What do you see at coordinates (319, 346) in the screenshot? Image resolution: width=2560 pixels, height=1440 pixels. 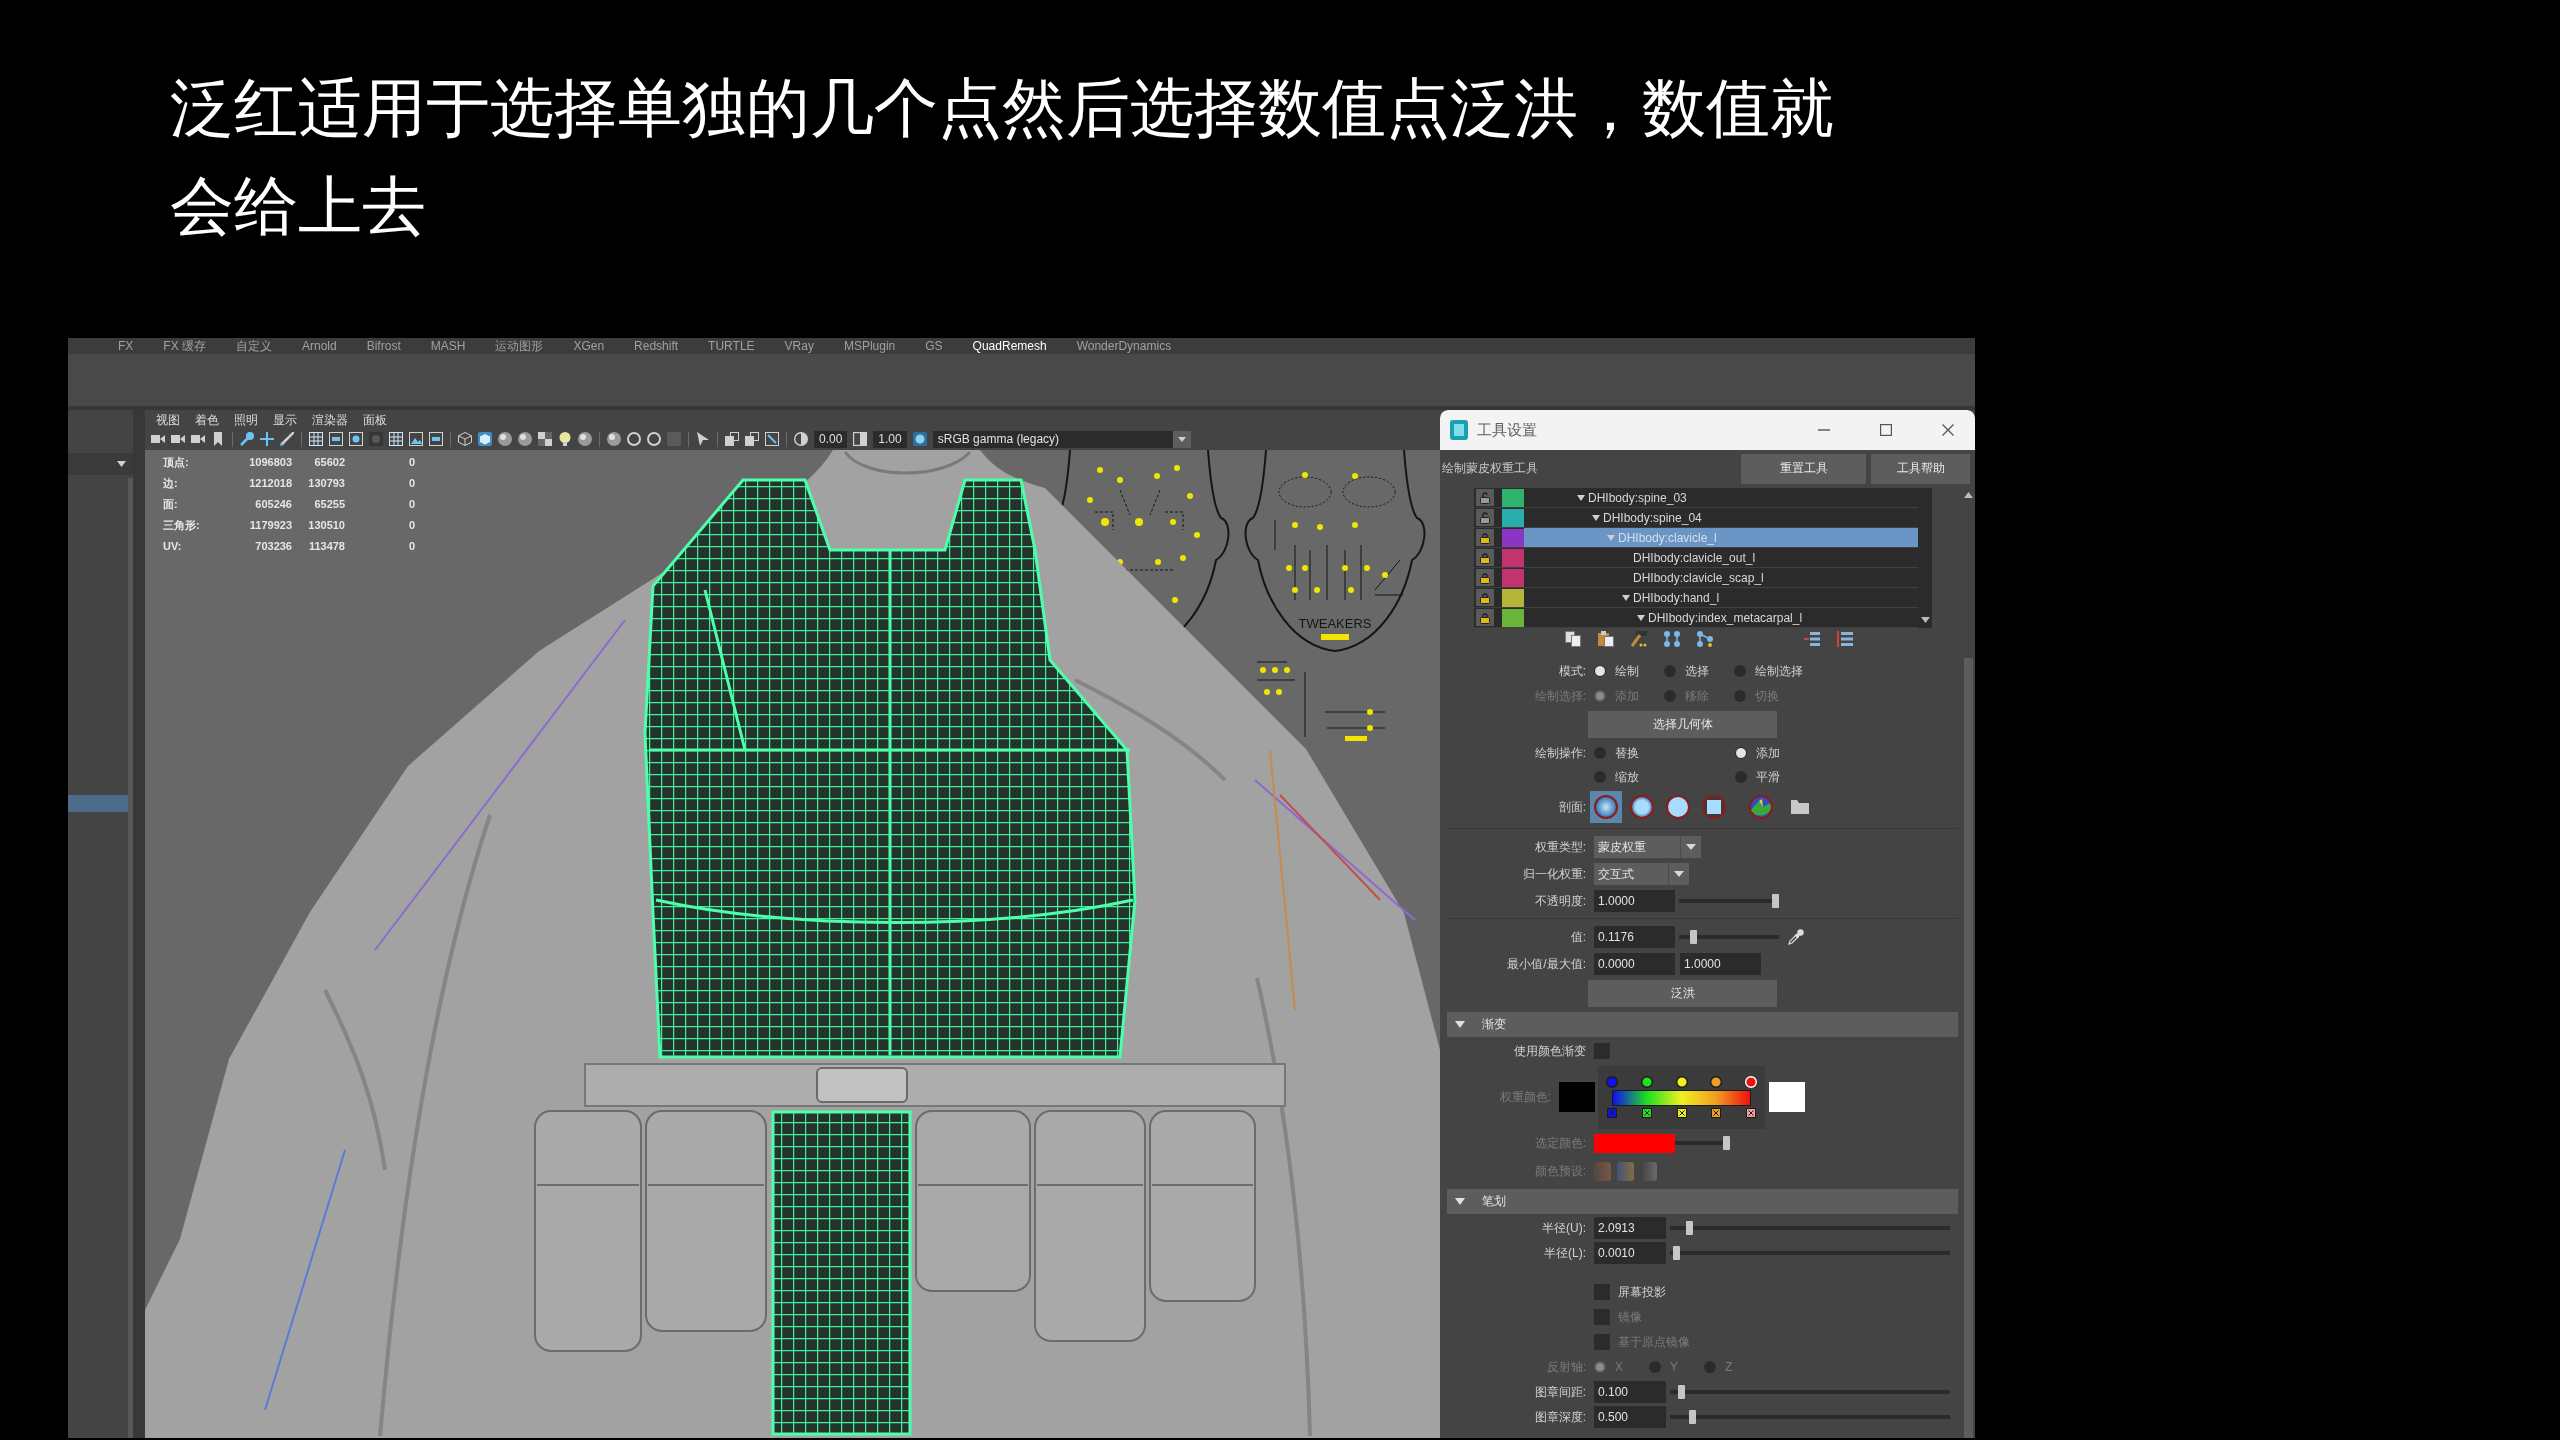 I see `shelf-tab: Arnold` at bounding box center [319, 346].